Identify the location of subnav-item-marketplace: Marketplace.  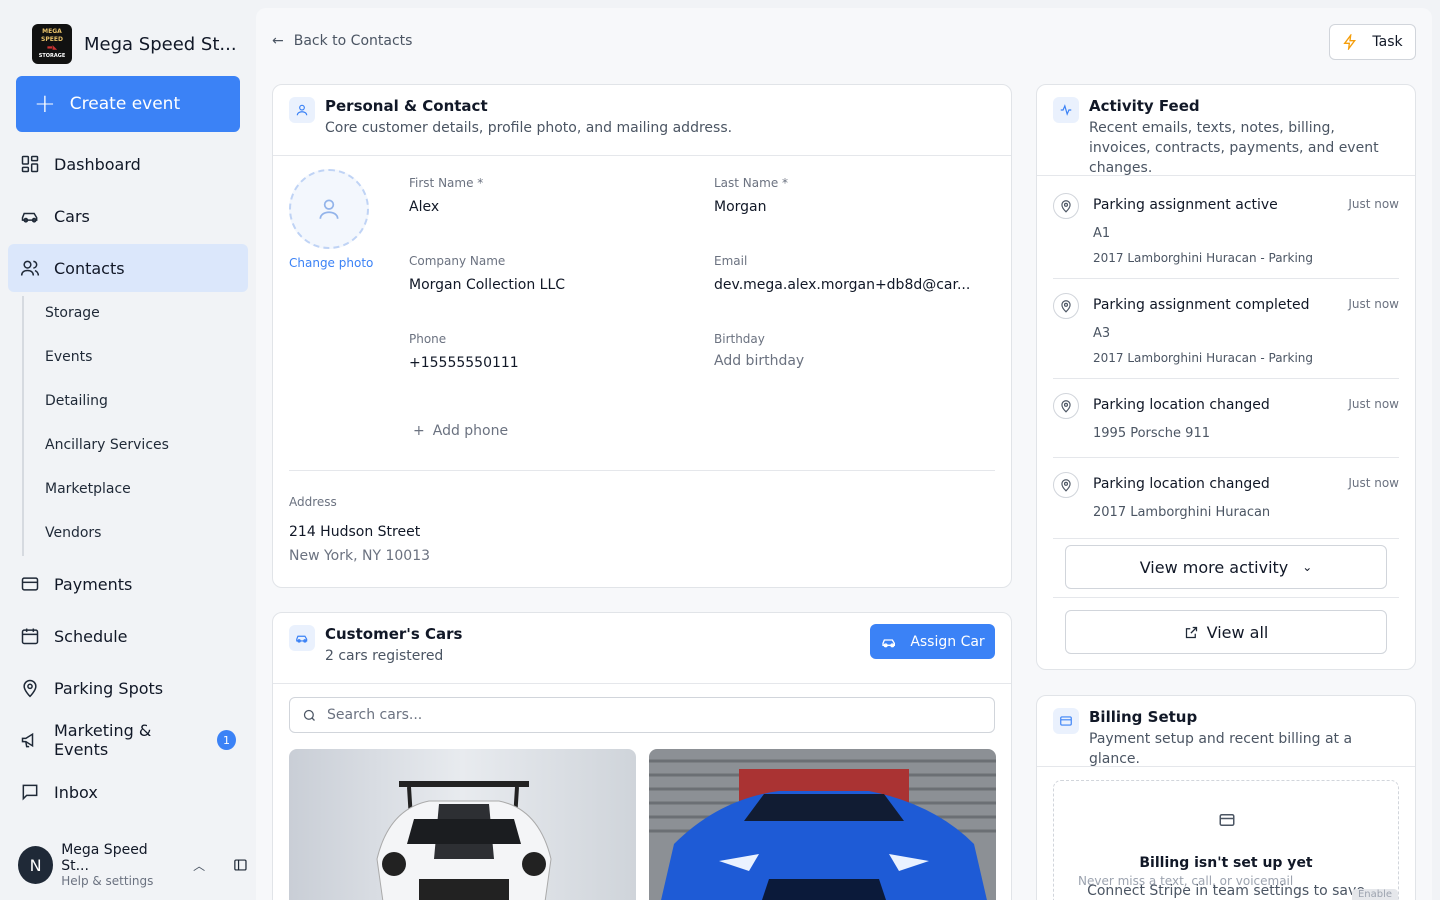
(88, 489).